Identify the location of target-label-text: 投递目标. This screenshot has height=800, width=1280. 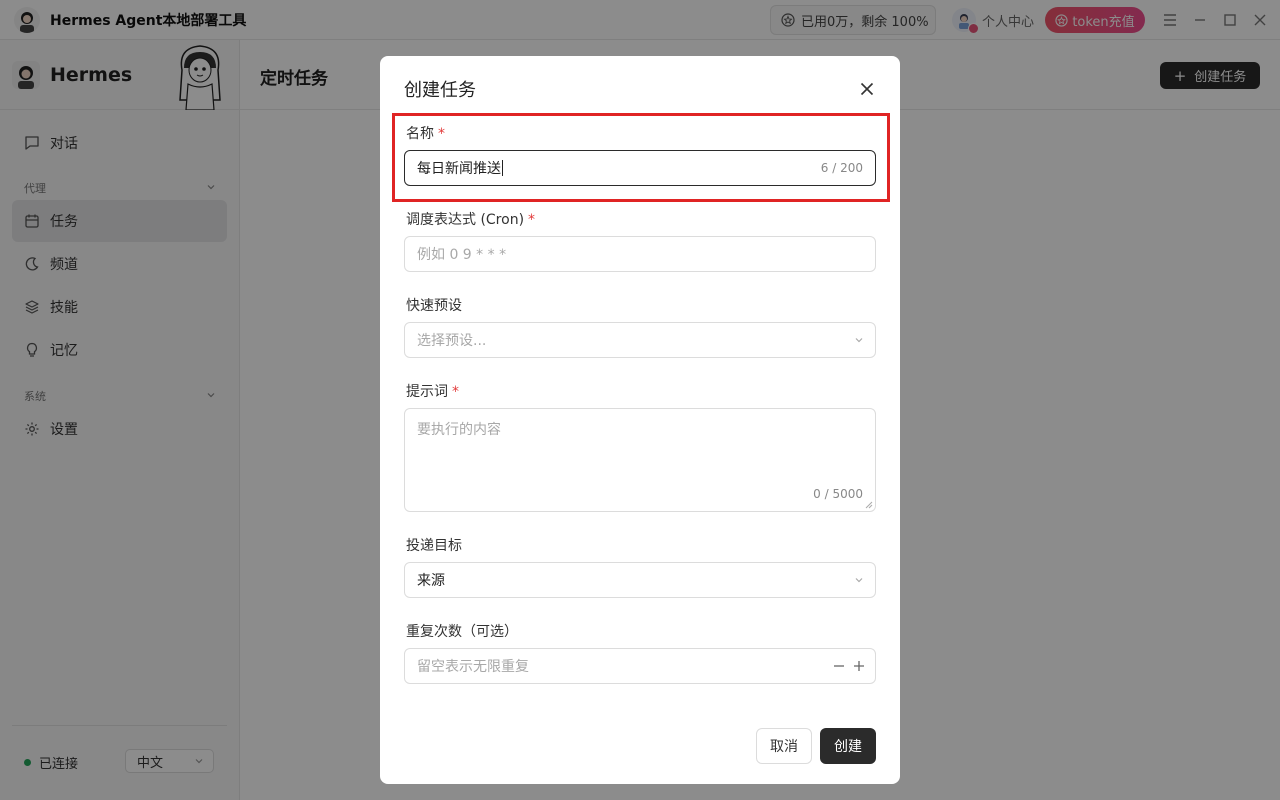
(434, 546).